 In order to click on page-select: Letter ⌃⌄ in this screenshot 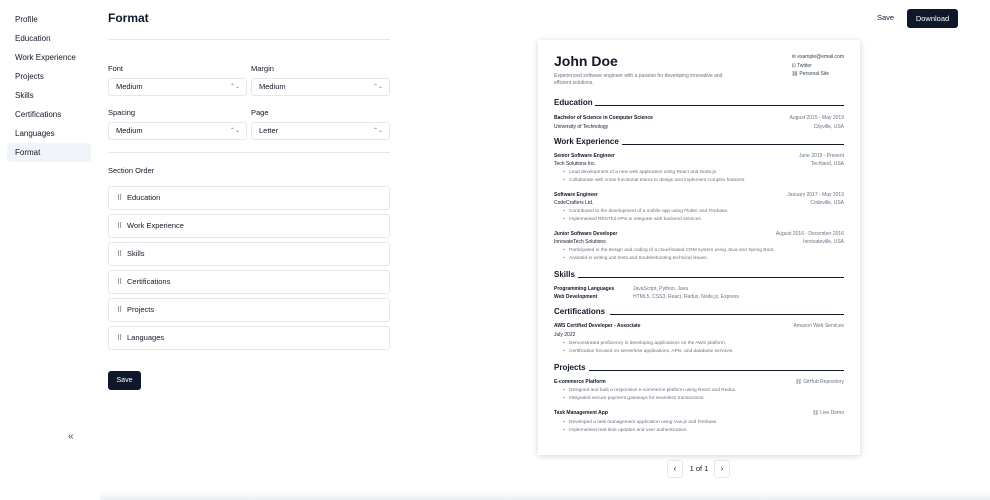, I will do `click(320, 131)`.